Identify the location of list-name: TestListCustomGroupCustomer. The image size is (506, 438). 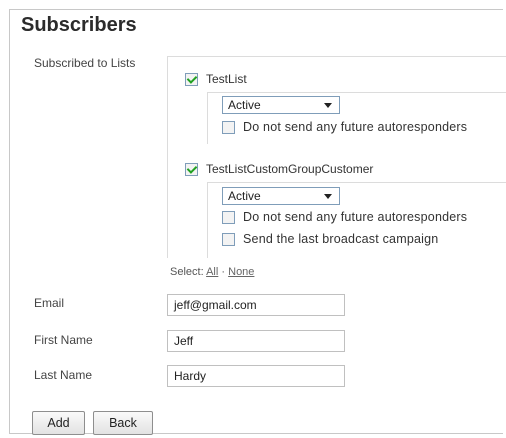
(290, 169).